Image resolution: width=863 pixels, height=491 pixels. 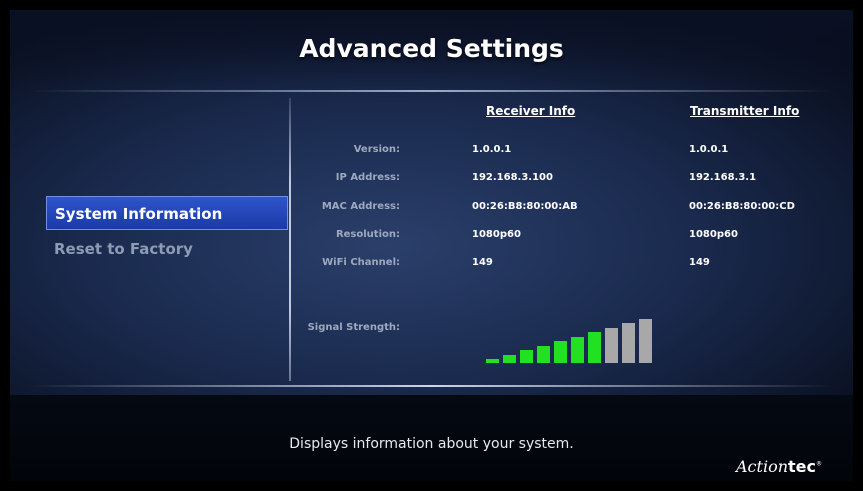 I want to click on transmitter-resolution: 1080p60, so click(x=713, y=234).